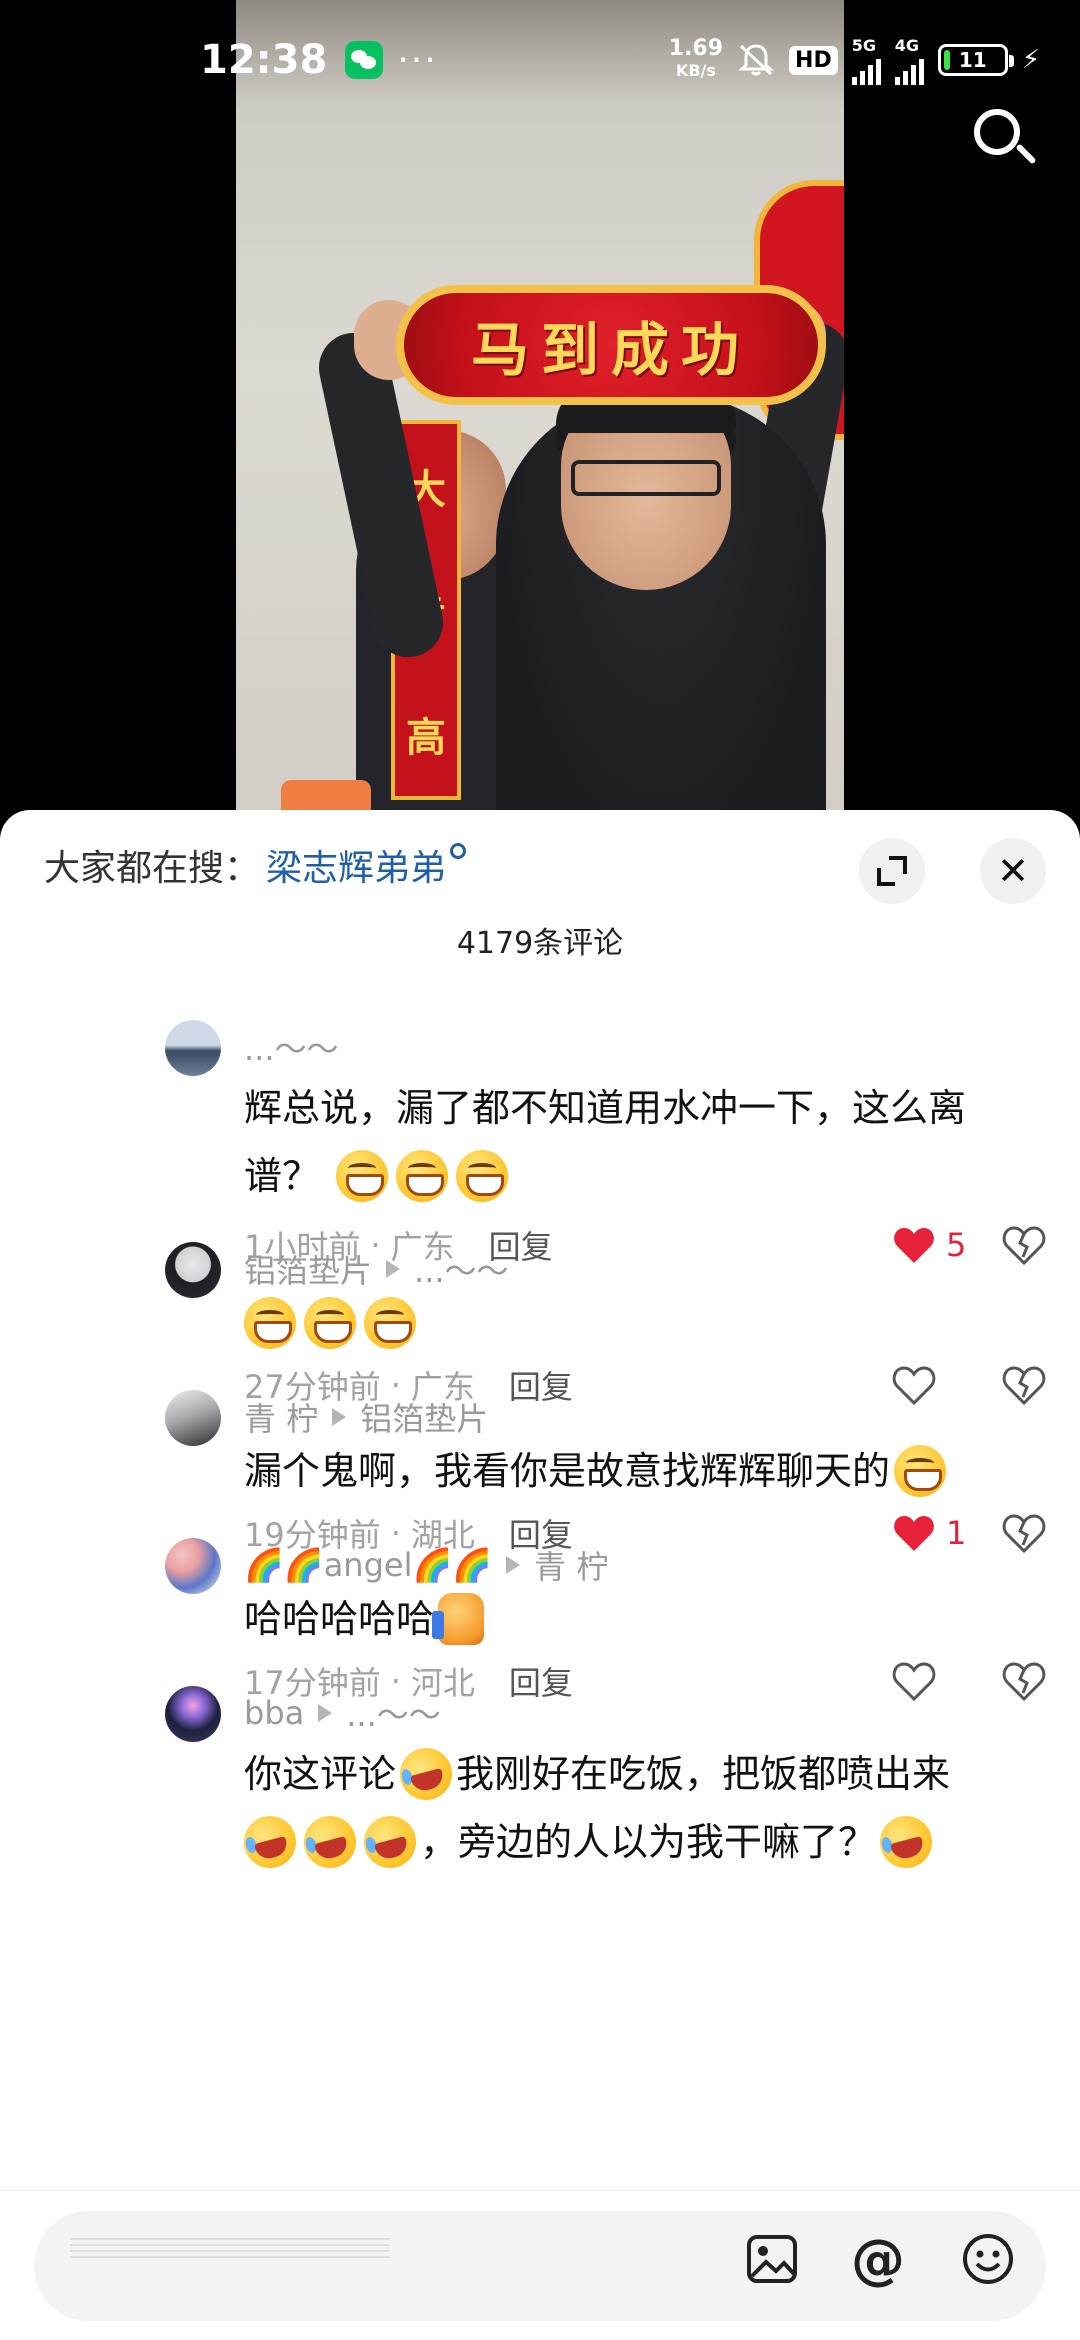  What do you see at coordinates (972, 60) in the screenshot?
I see `battery-level: 11` at bounding box center [972, 60].